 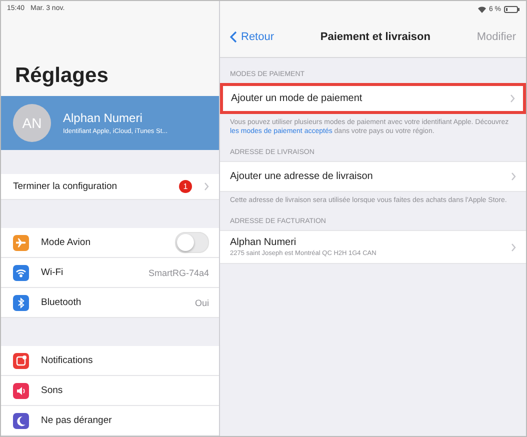 I want to click on row-label: Bluetooth, so click(x=61, y=302).